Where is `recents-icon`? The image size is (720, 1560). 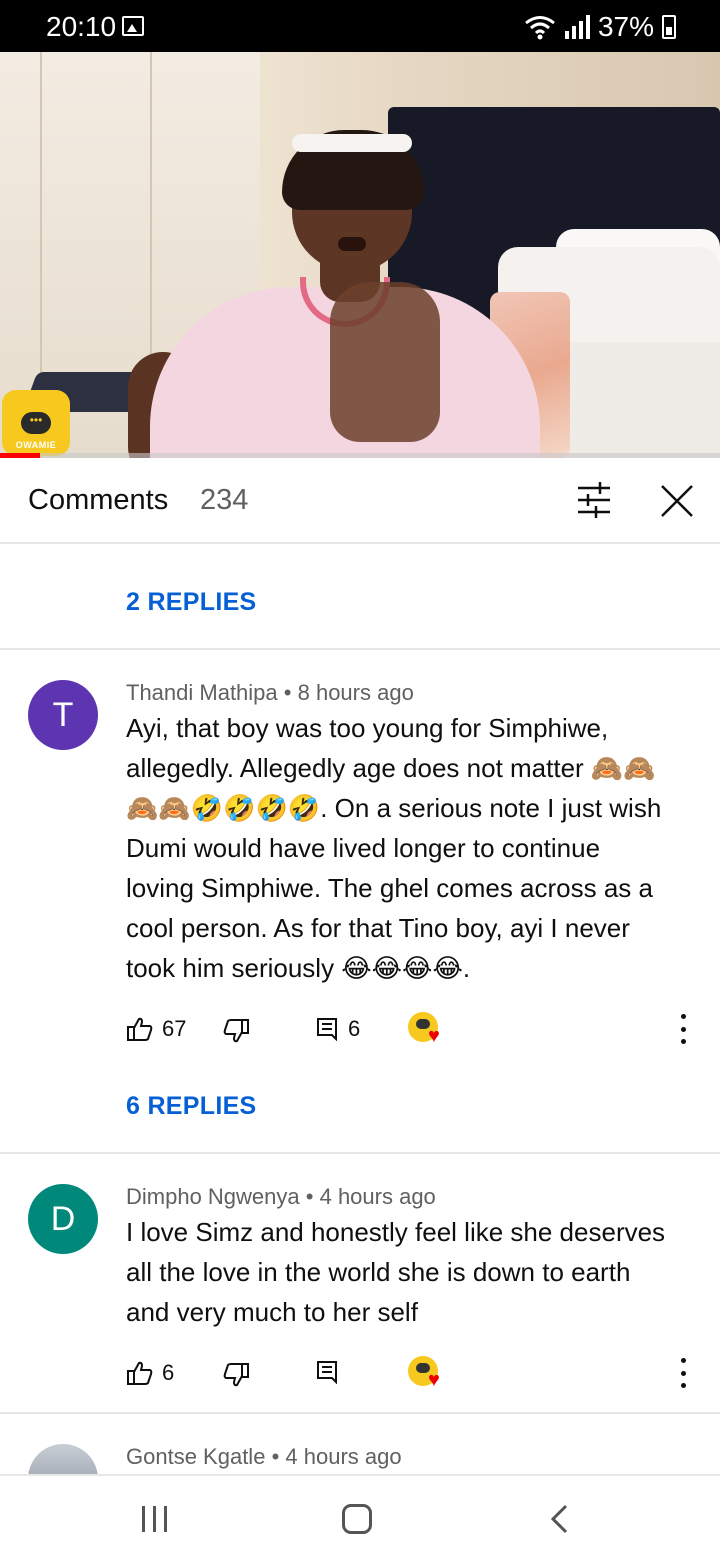 recents-icon is located at coordinates (154, 1519).